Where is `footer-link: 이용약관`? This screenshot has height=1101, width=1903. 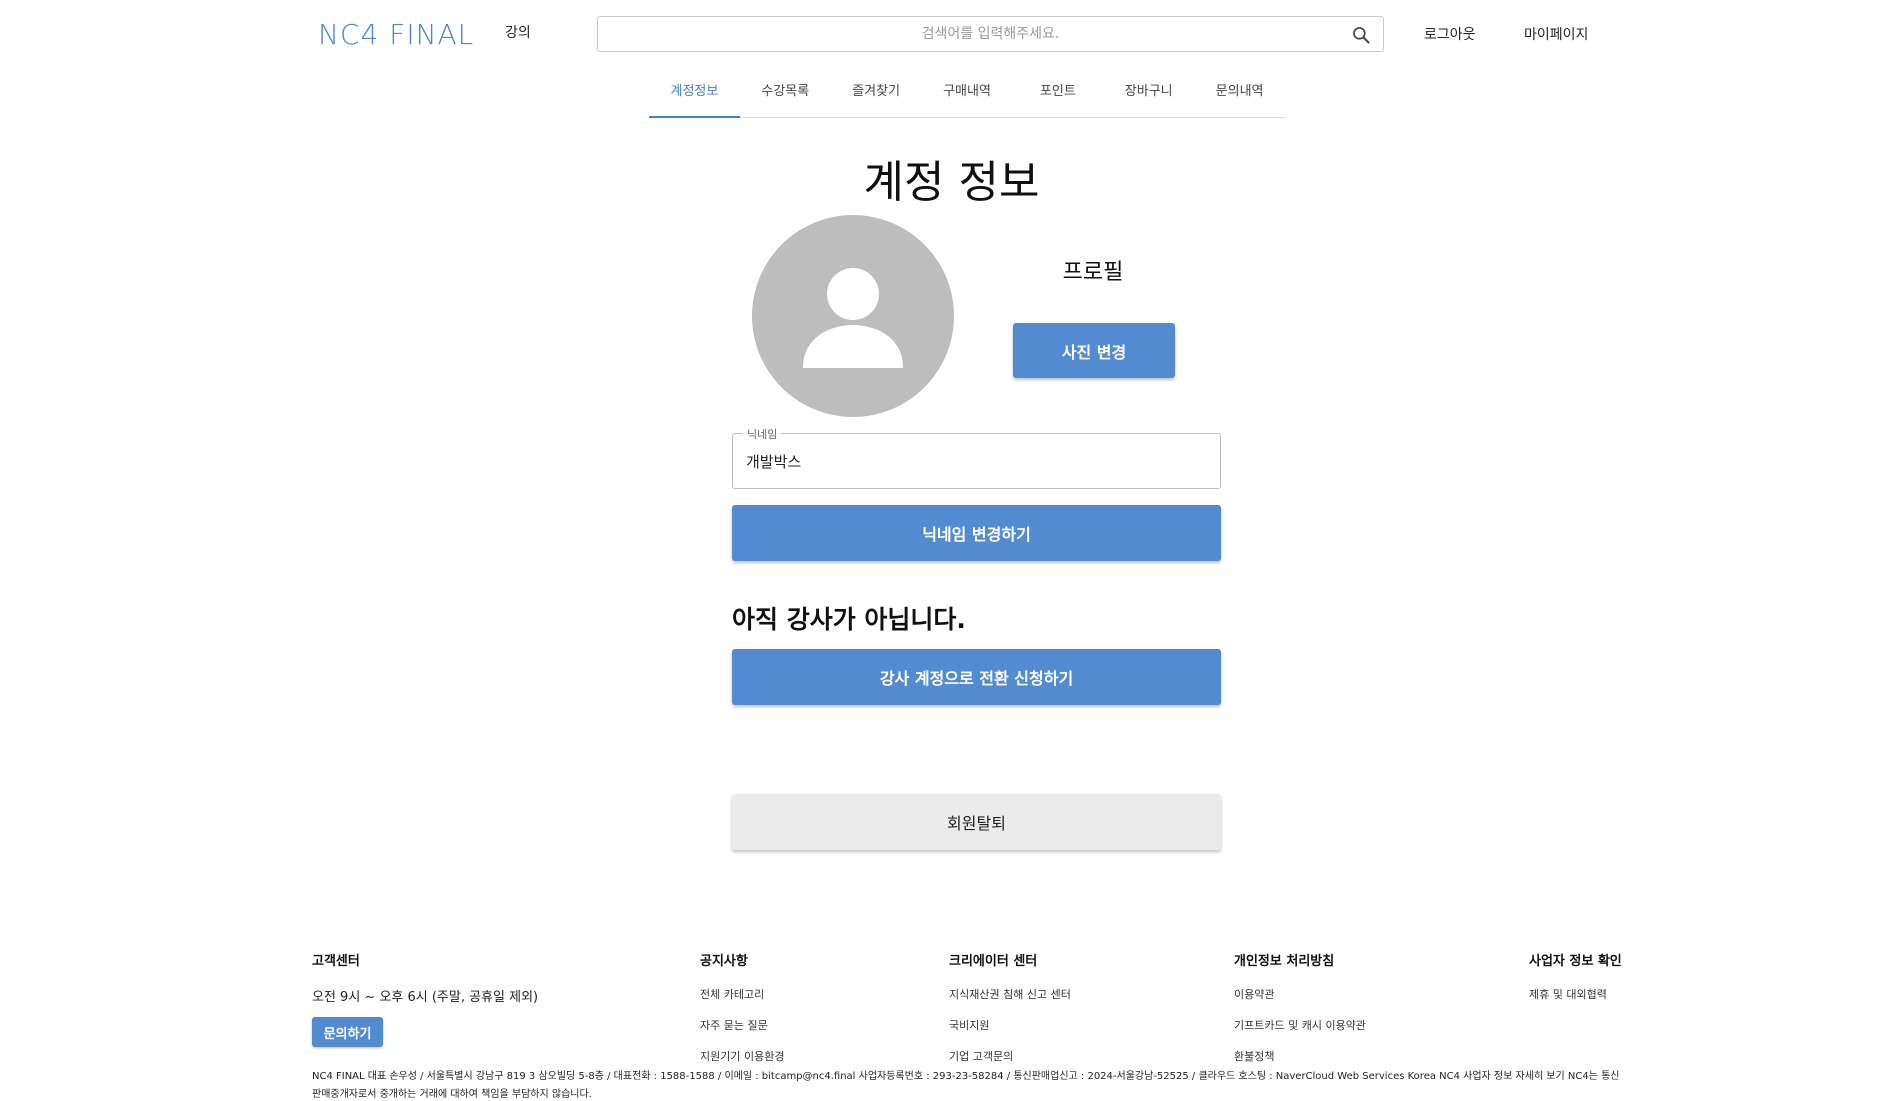
footer-link: 이용약관 is located at coordinates (1300, 994).